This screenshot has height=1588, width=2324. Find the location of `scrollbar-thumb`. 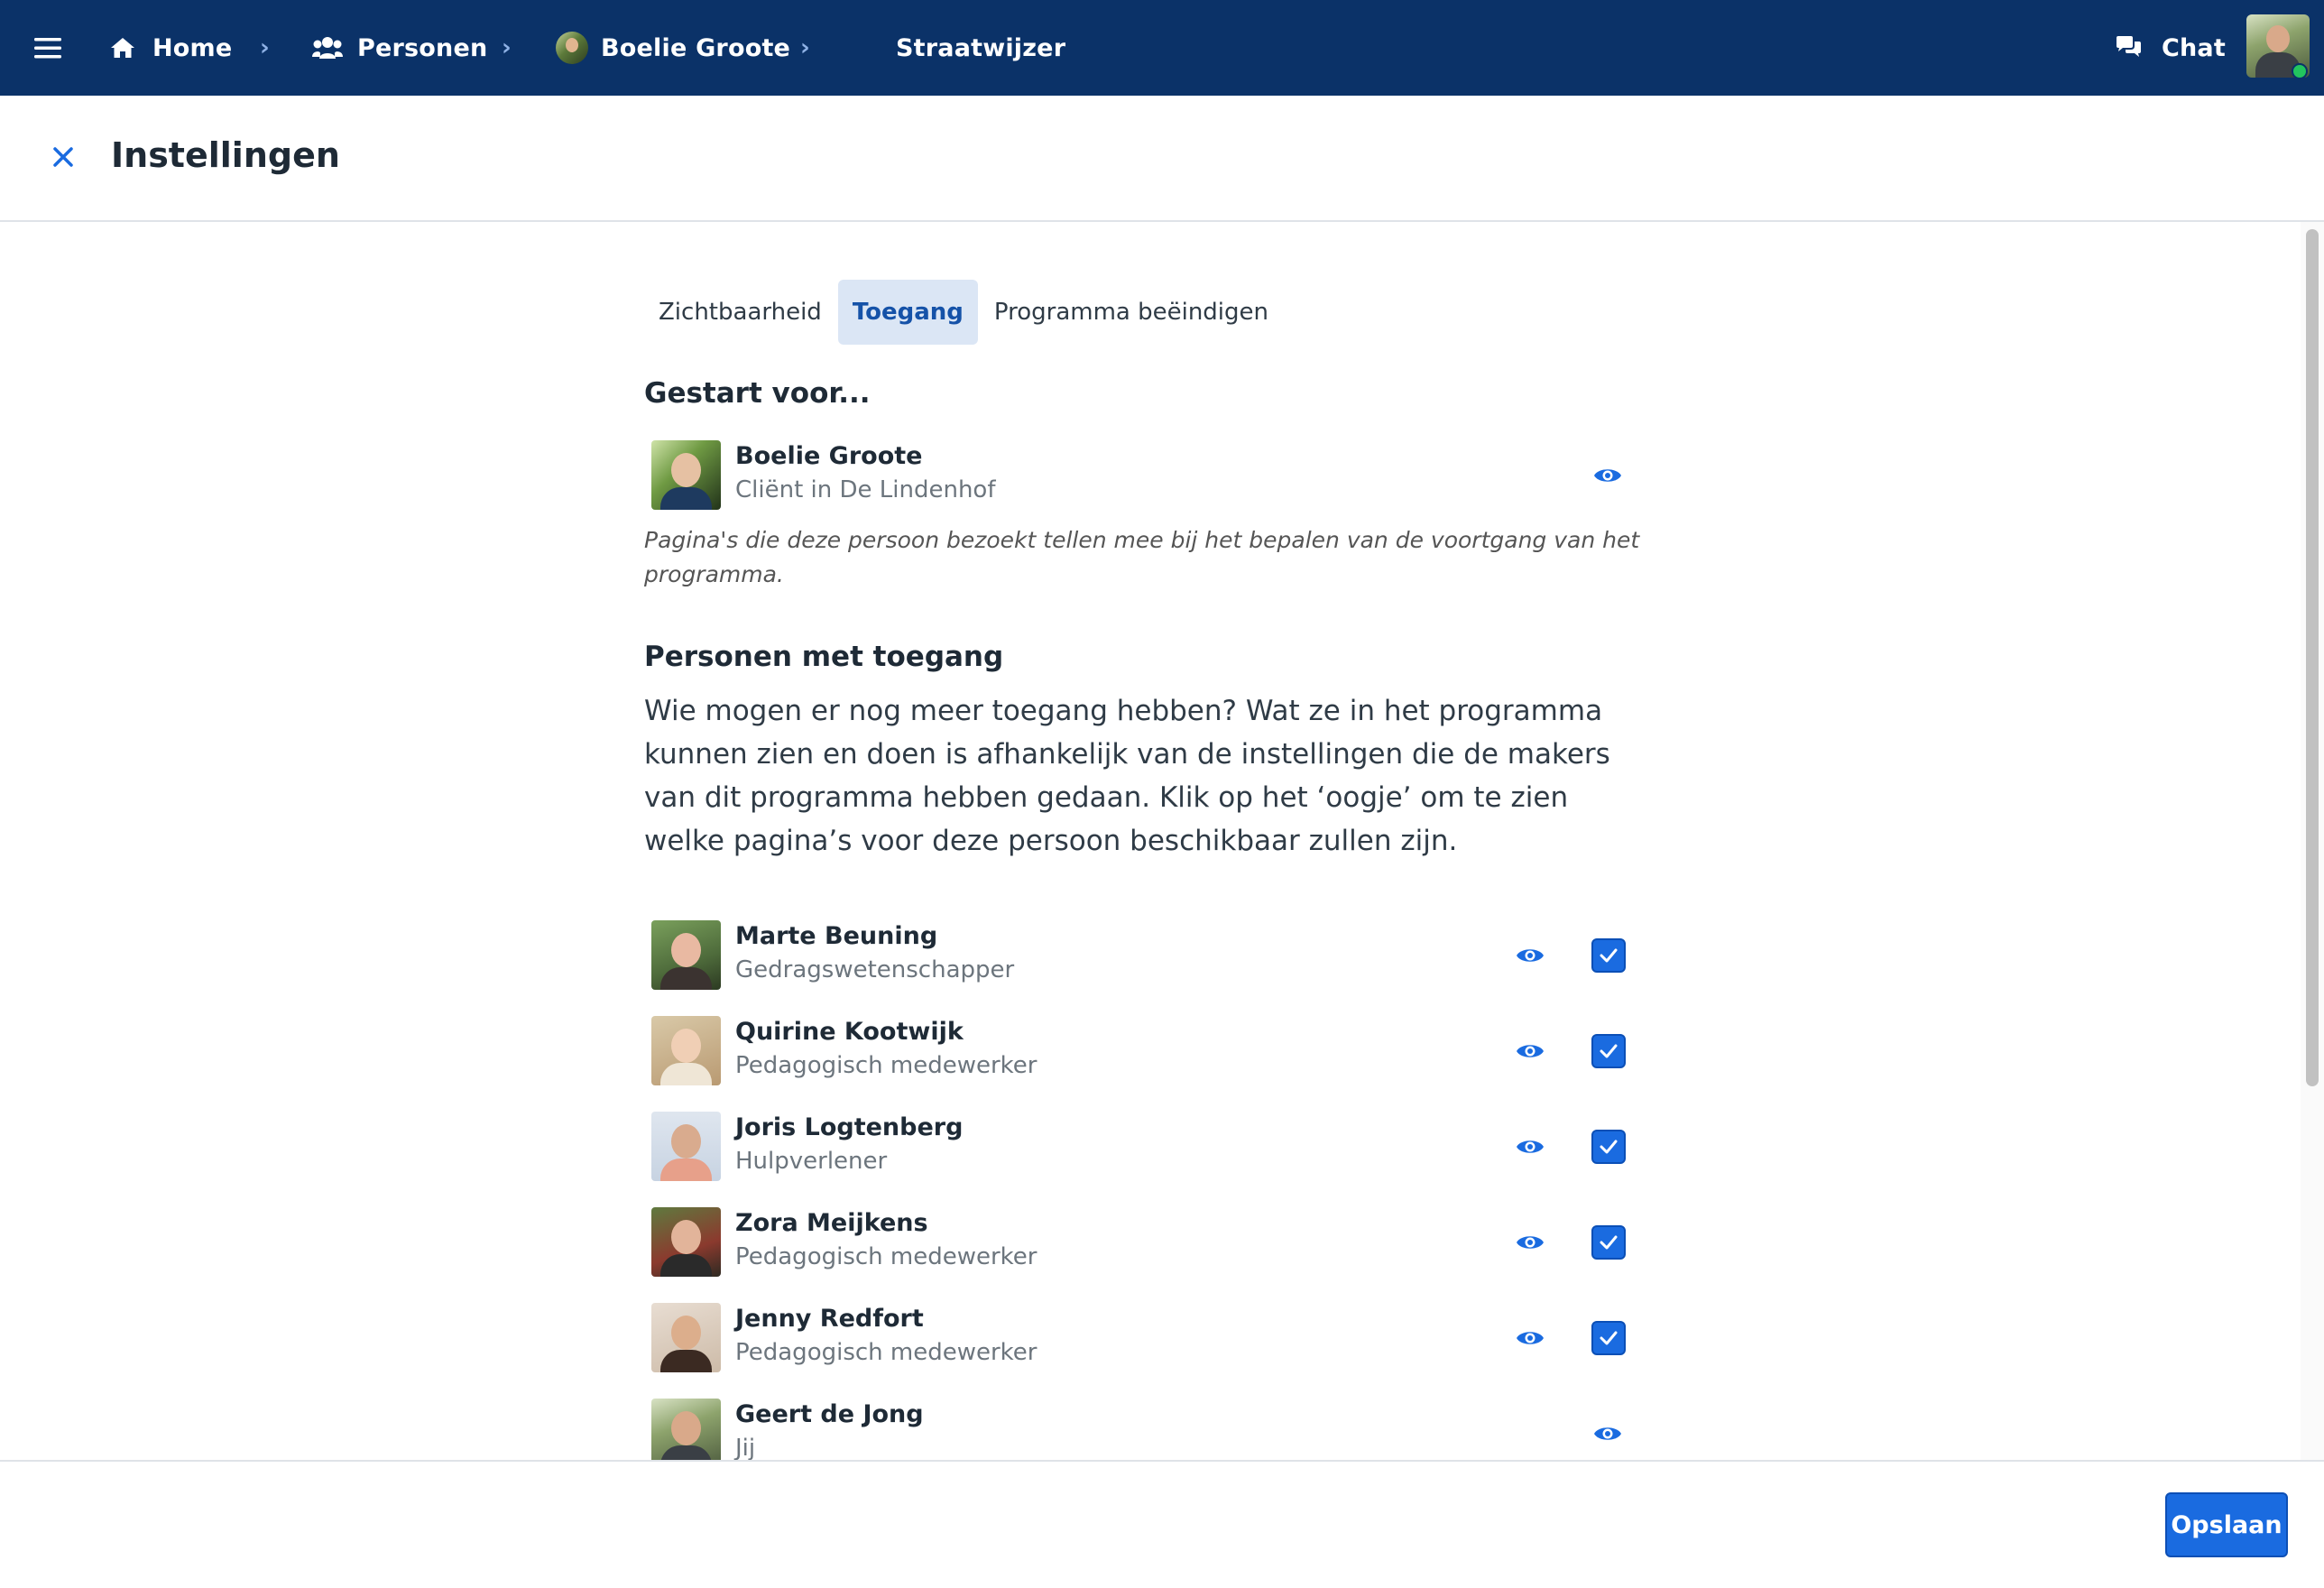

scrollbar-thumb is located at coordinates (2312, 657).